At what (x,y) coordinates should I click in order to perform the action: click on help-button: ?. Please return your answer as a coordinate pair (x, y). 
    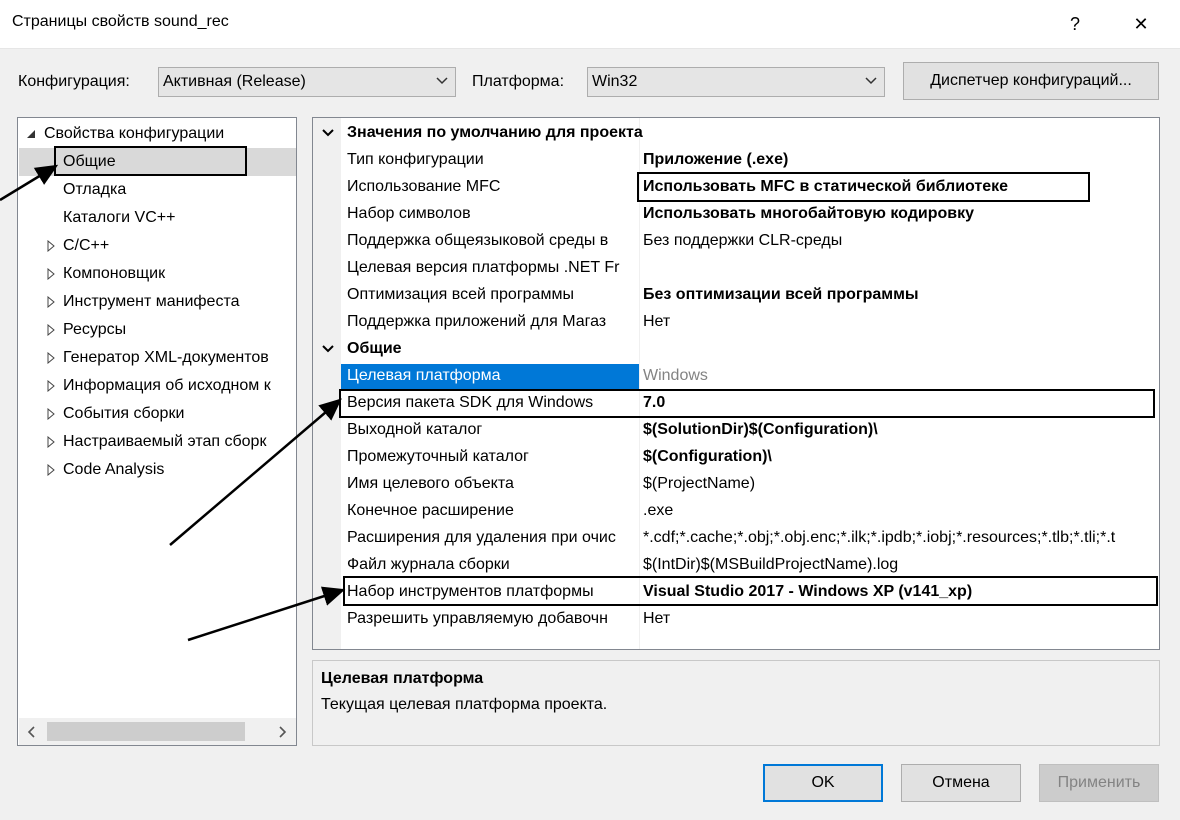
    Looking at the image, I should click on (1075, 24).